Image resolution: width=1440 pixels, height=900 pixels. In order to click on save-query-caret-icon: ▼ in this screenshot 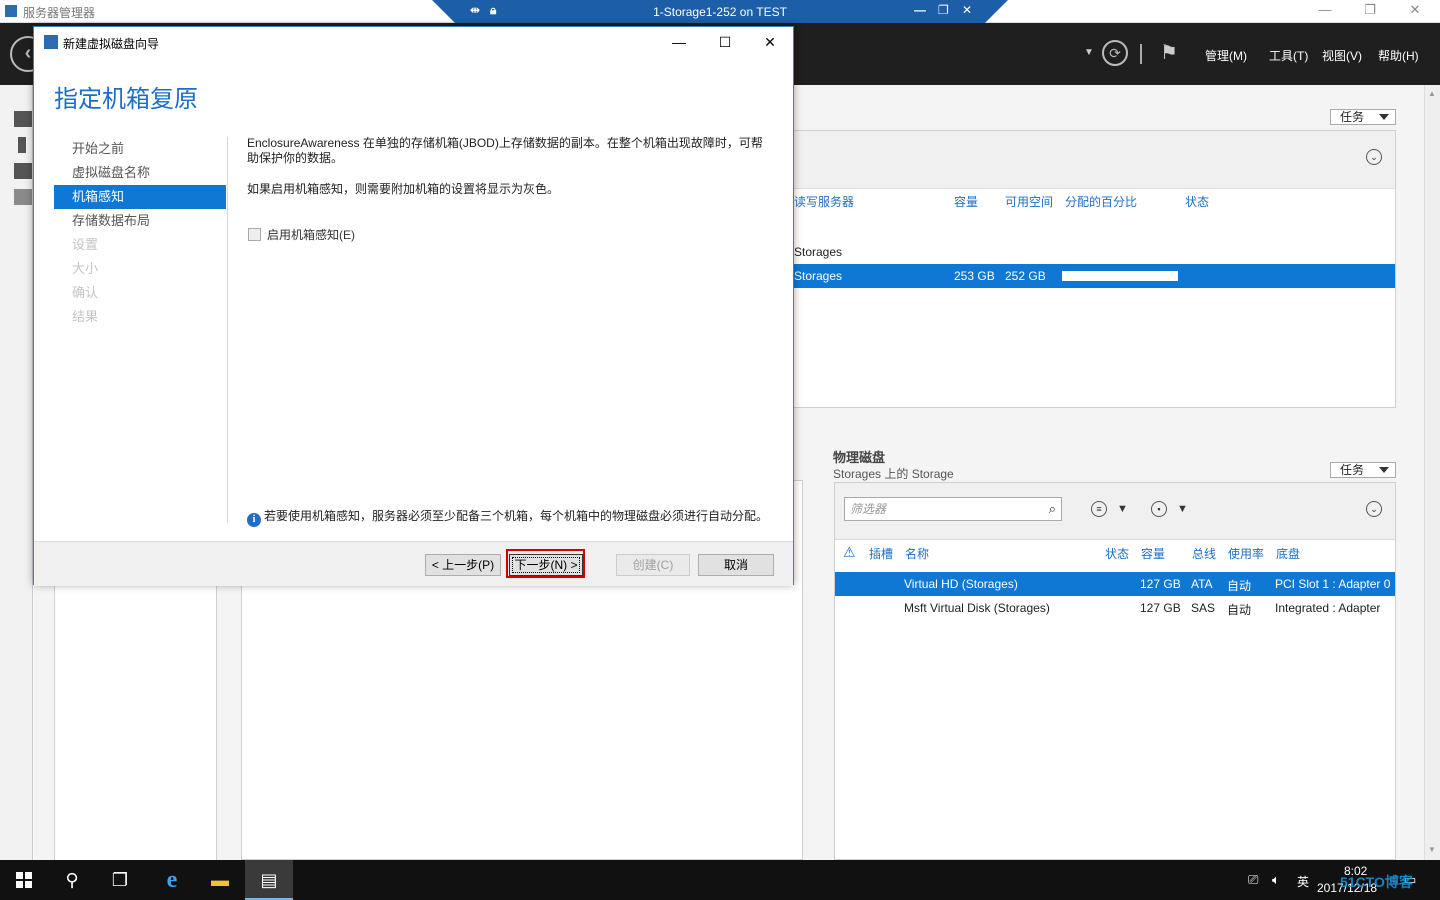, I will do `click(1182, 509)`.